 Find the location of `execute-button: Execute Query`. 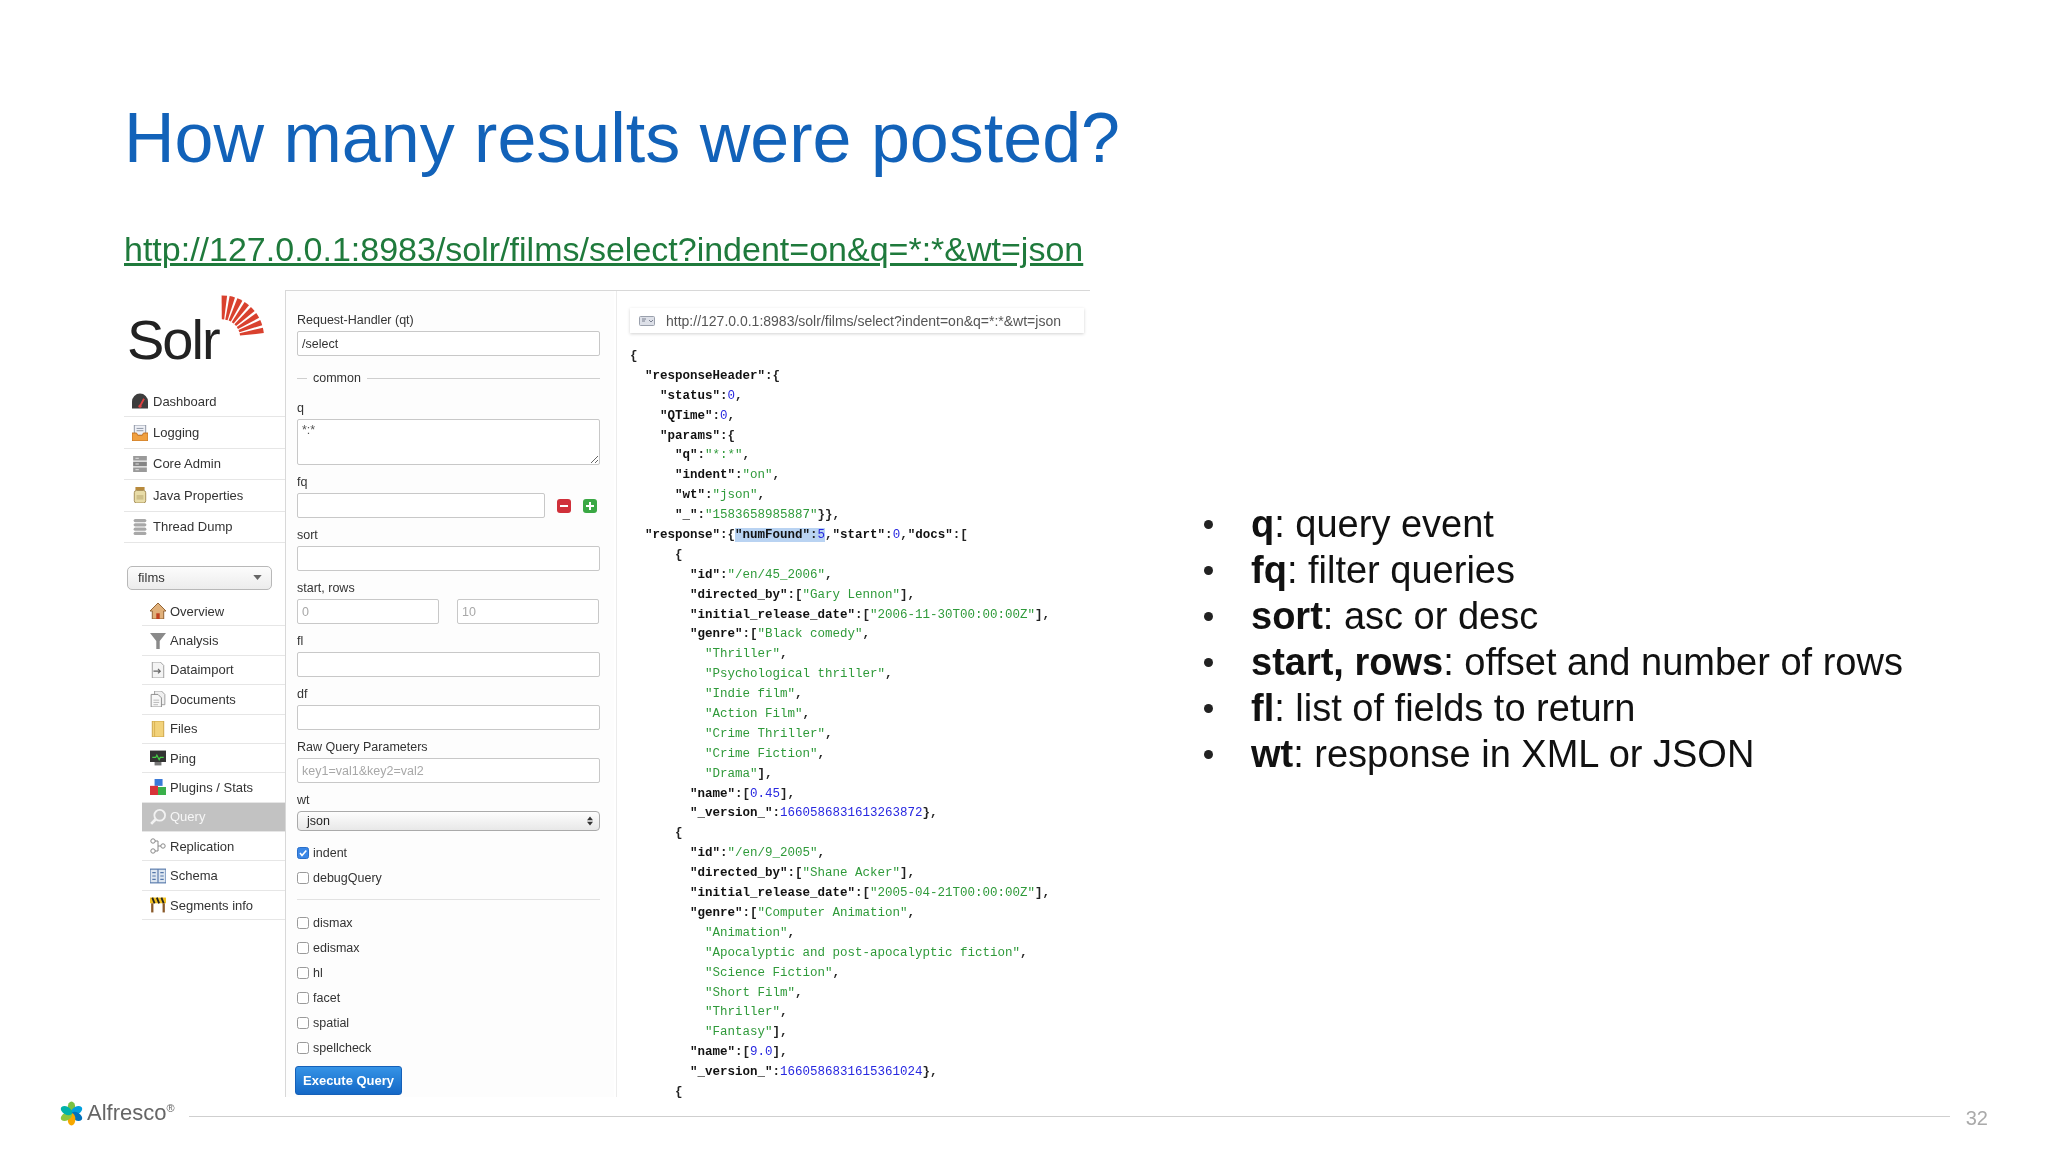

execute-button: Execute Query is located at coordinates (349, 1080).